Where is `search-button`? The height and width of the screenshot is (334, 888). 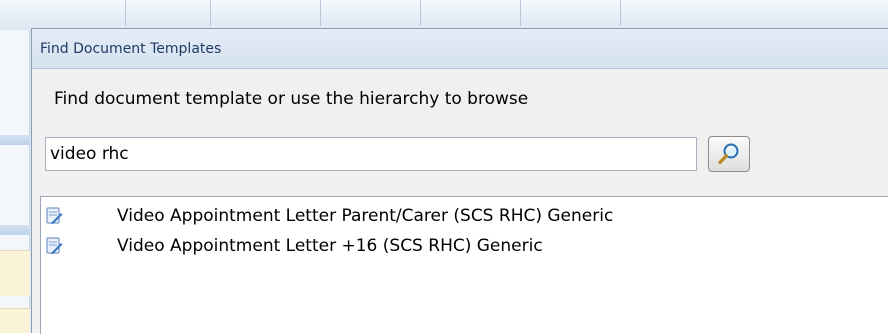 search-button is located at coordinates (729, 154).